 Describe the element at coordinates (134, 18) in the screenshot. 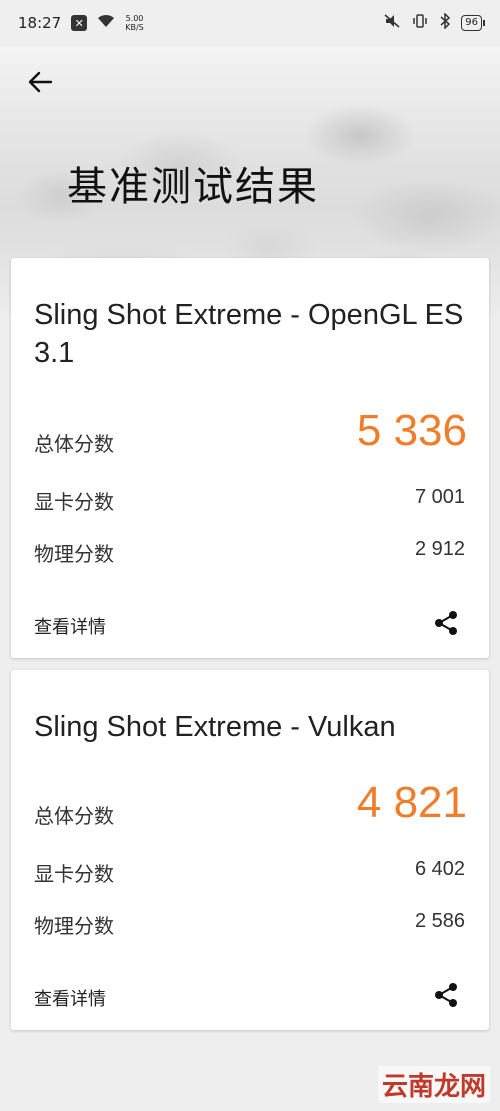

I see `speed-value: 5.00` at that location.